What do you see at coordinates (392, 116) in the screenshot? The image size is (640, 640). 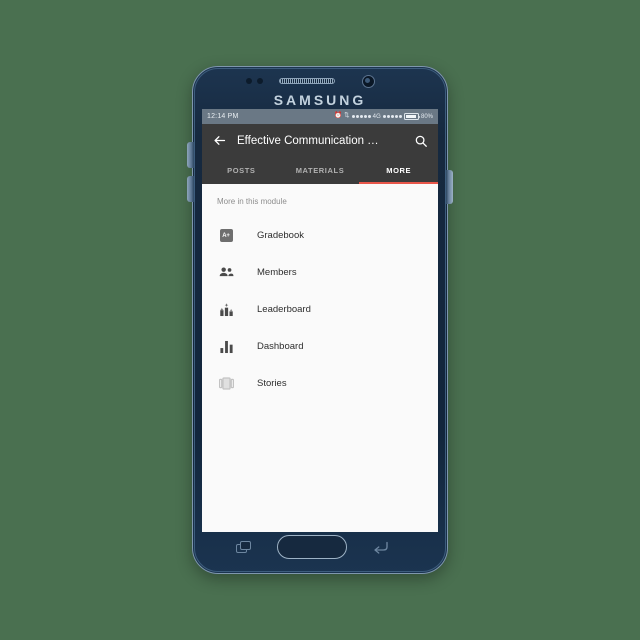 I see `signal-dots-2-icon` at bounding box center [392, 116].